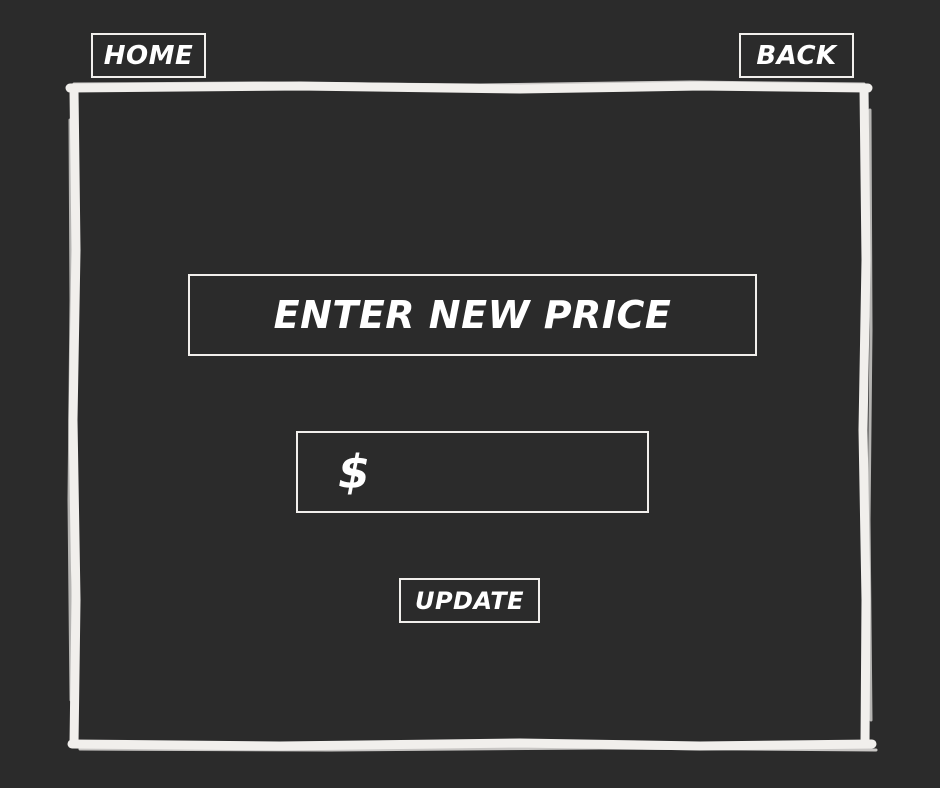 The width and height of the screenshot is (940, 788). What do you see at coordinates (354, 472) in the screenshot?
I see `dollar-sign-icon: $` at bounding box center [354, 472].